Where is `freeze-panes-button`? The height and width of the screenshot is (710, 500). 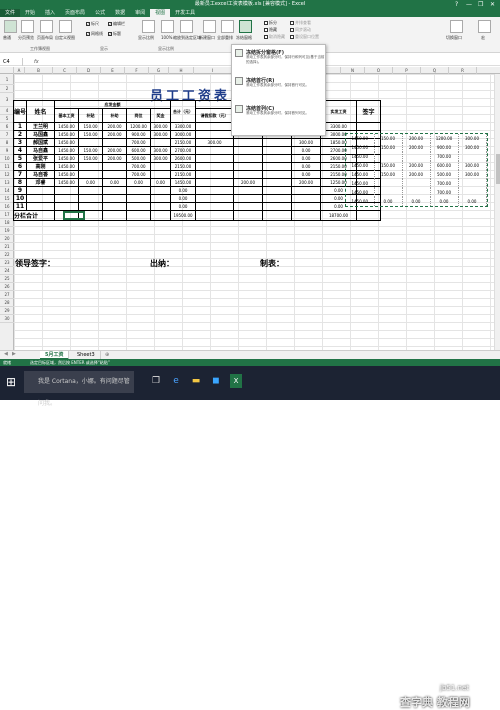
freeze-panes-button is located at coordinates (245, 26).